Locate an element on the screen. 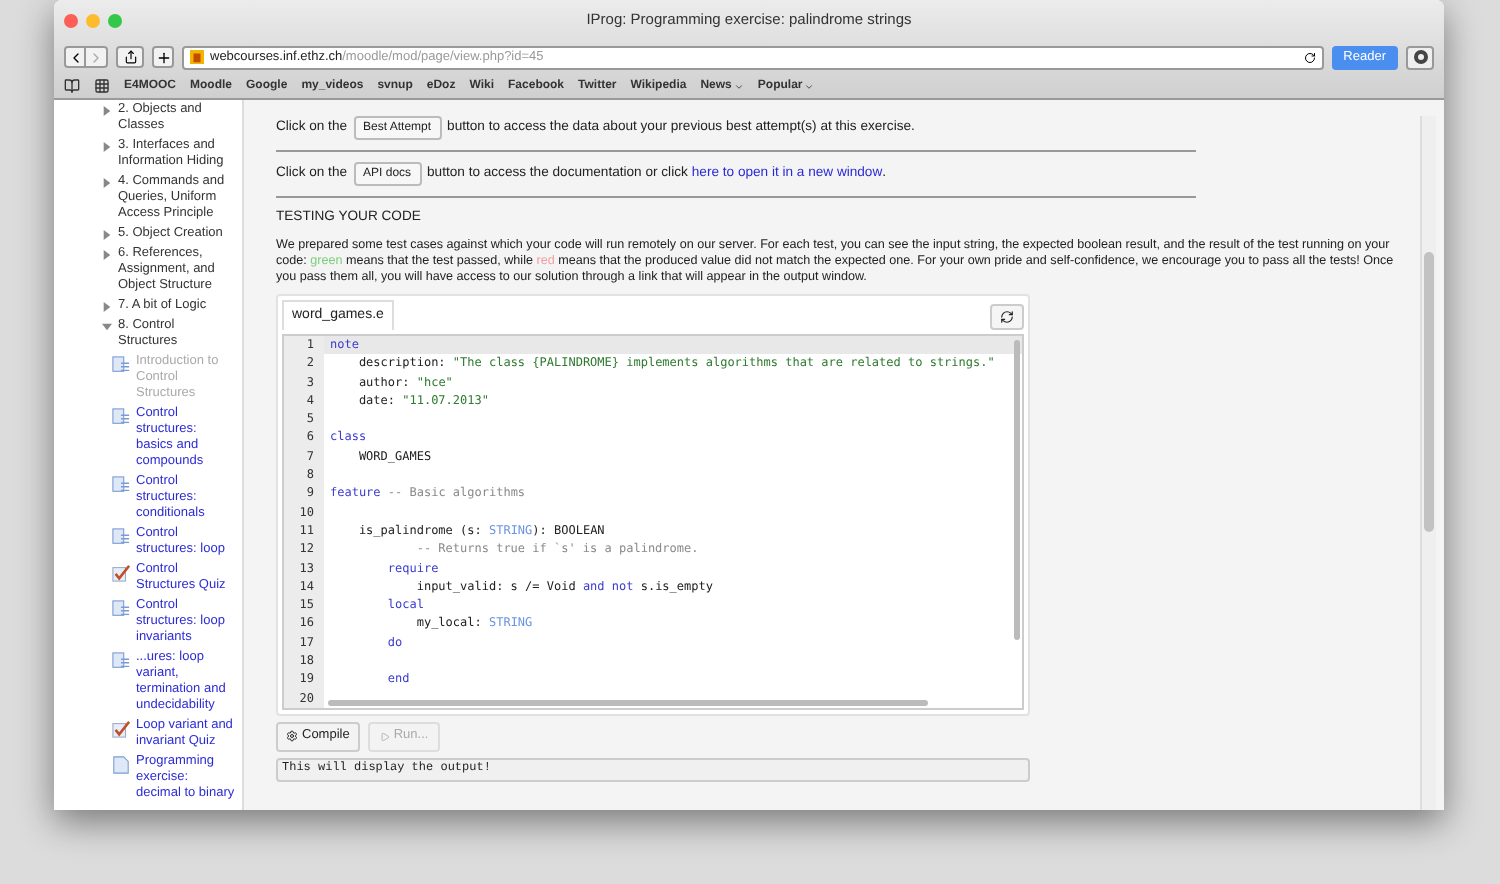 Image resolution: width=1500 pixels, height=884 pixels. add-button is located at coordinates (163, 57).